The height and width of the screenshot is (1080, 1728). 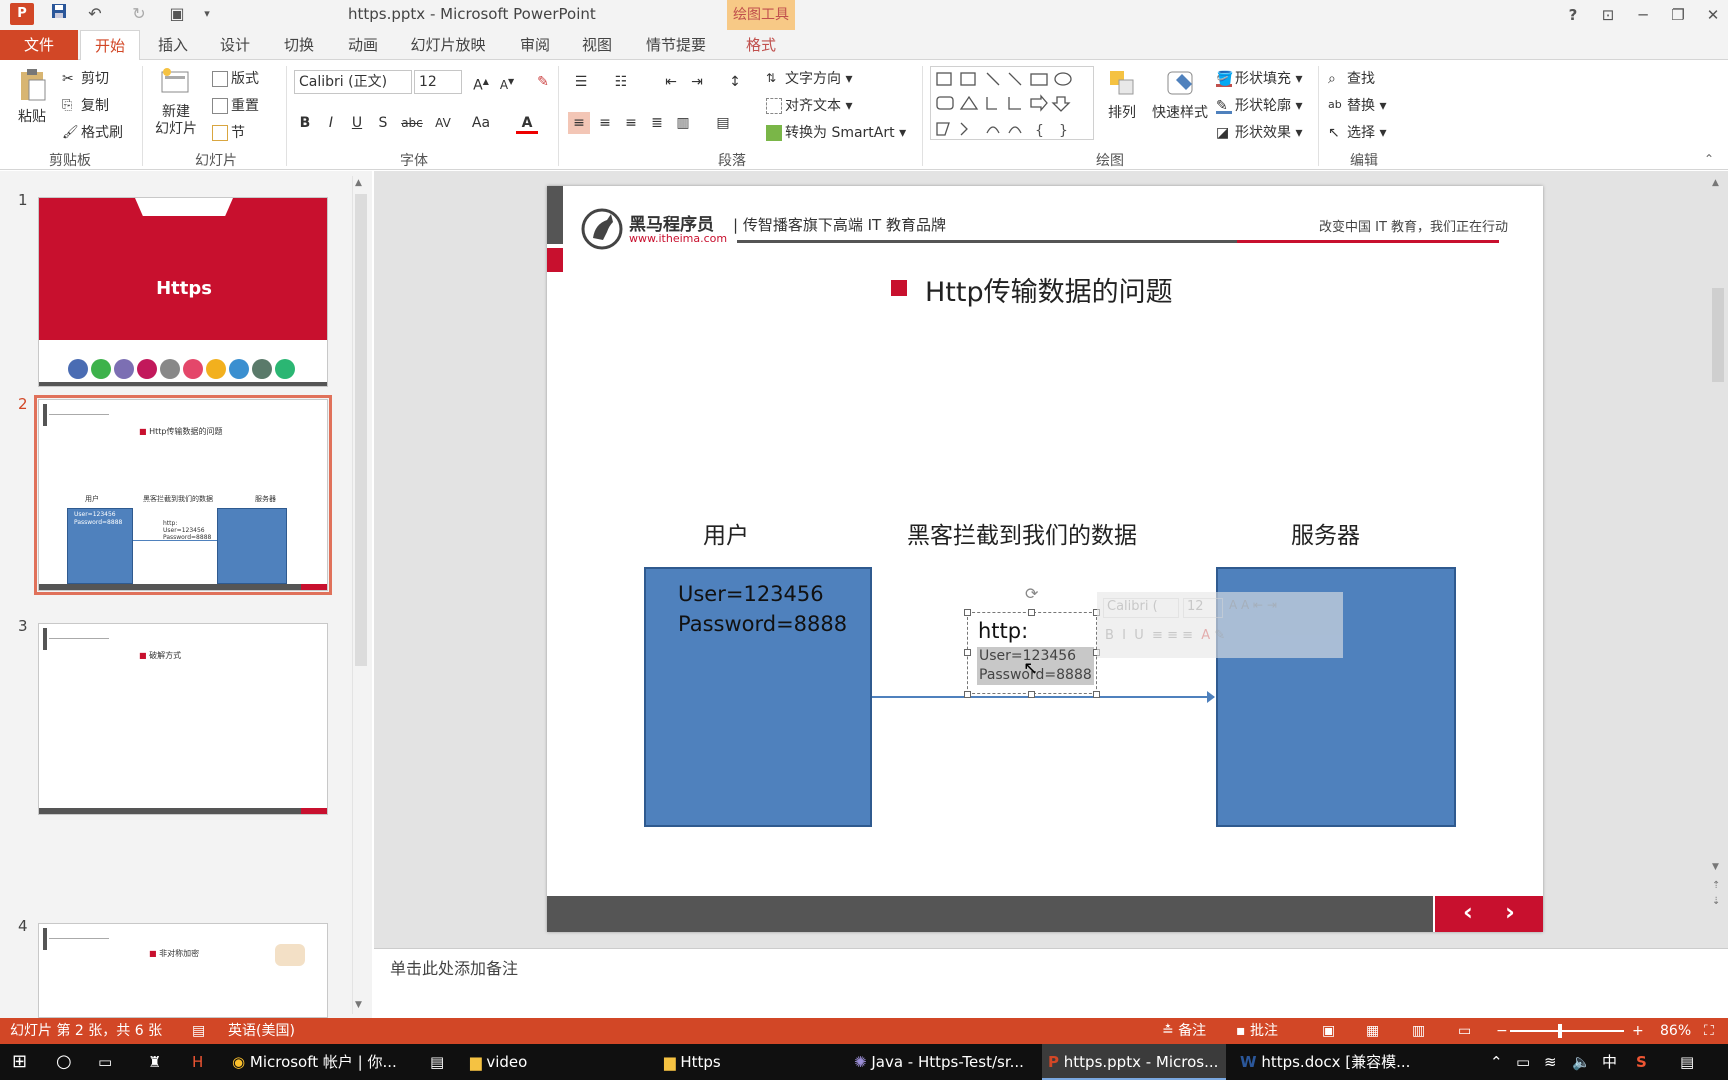 What do you see at coordinates (305, 123) in the screenshot?
I see `bold-button: B` at bounding box center [305, 123].